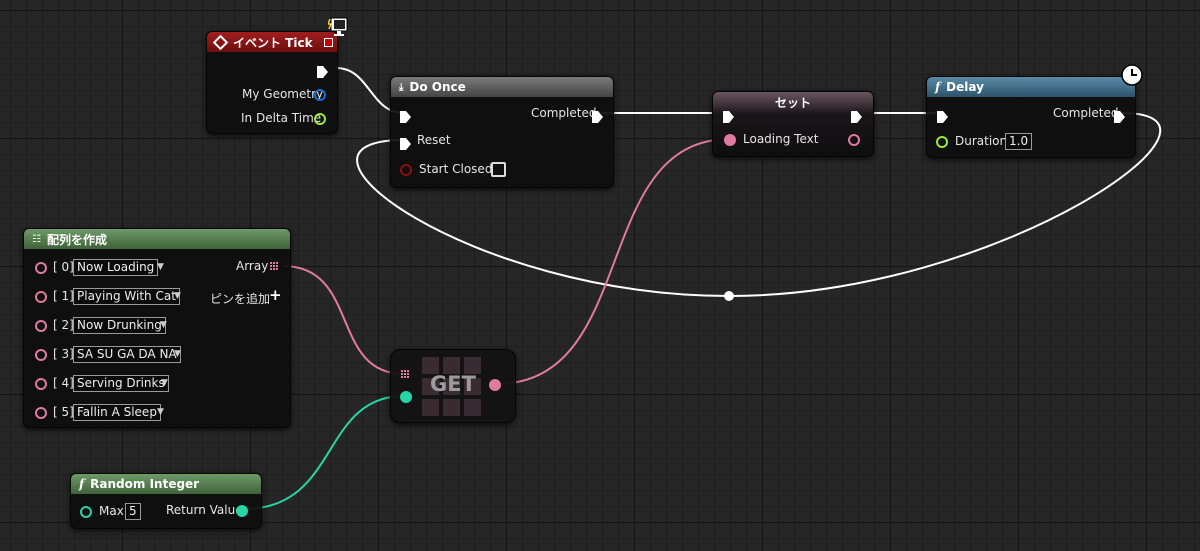 The image size is (1200, 551). I want to click on pin-label-reset: Reset, so click(434, 140).